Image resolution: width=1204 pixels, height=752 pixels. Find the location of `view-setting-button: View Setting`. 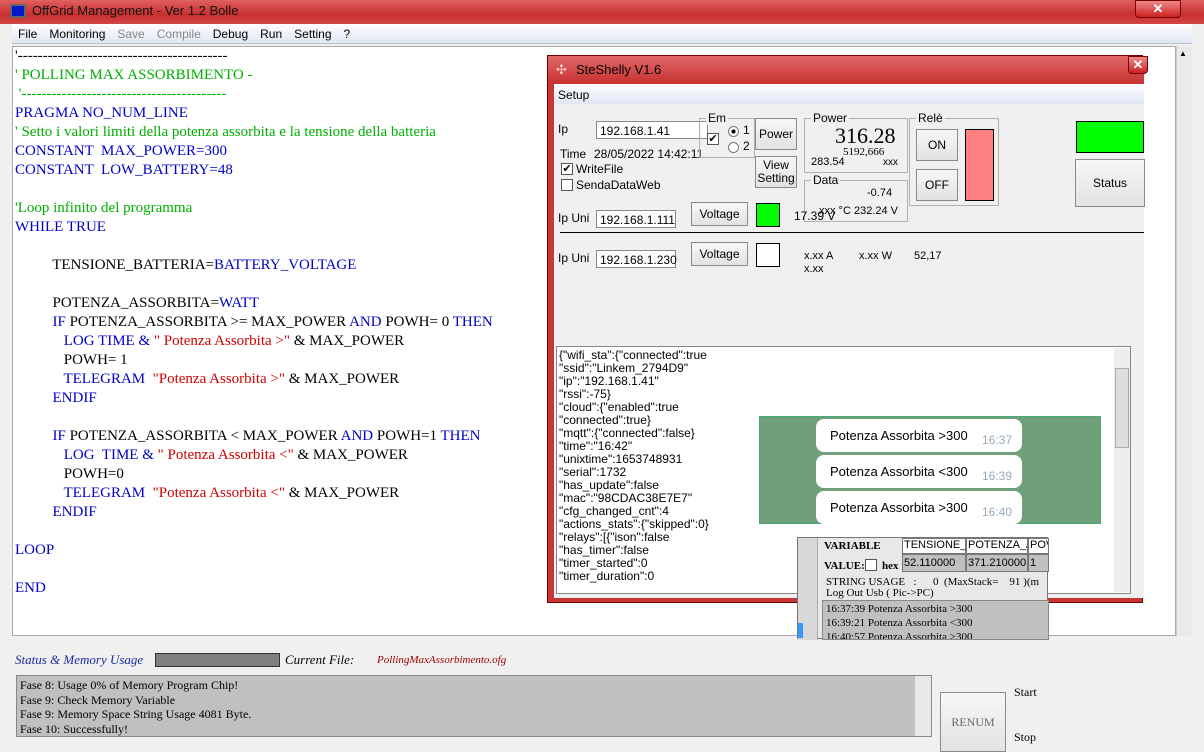

view-setting-button: View Setting is located at coordinates (776, 172).